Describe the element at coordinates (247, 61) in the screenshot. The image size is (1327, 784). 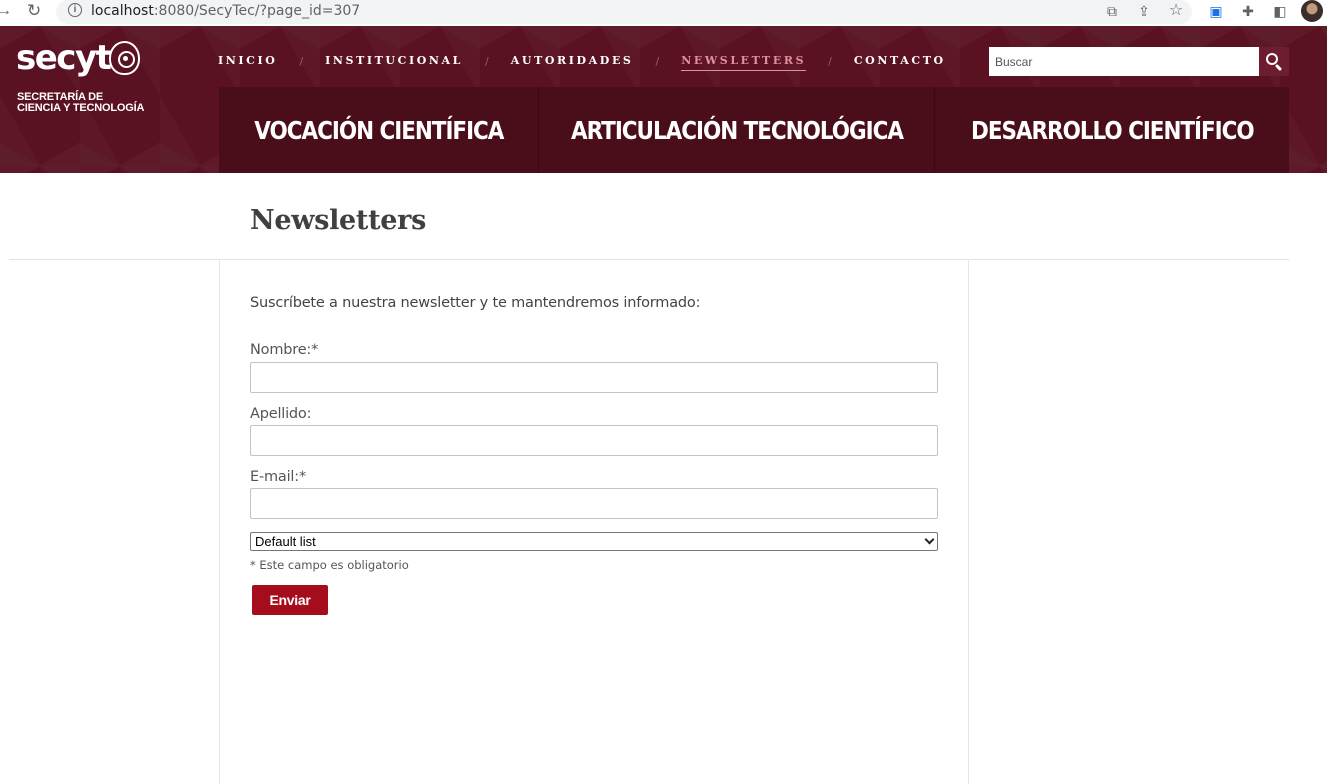
I see `nav-inicio: INICIO` at that location.